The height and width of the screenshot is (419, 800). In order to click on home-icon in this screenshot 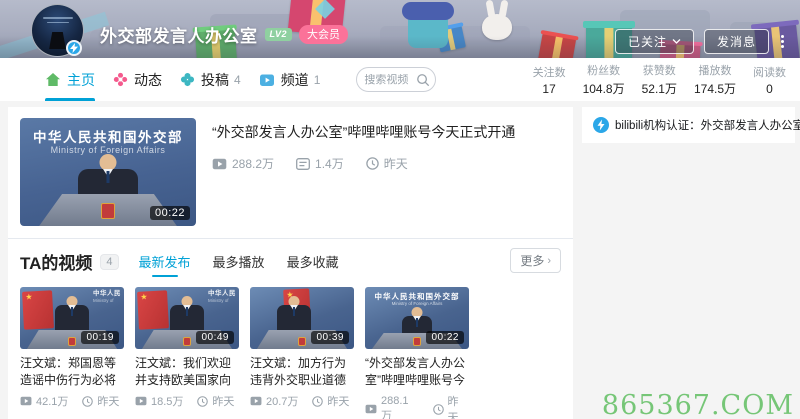, I will do `click(53, 79)`.